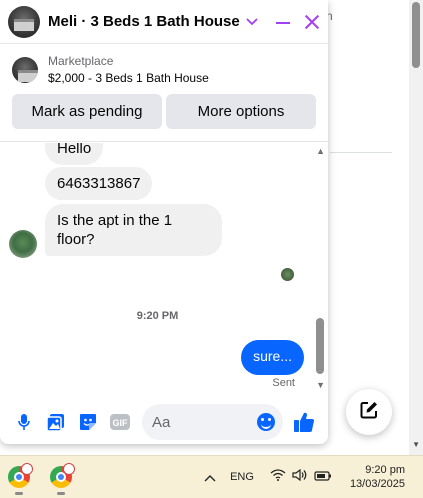 The width and height of the screenshot is (423, 498). I want to click on clock: 9:20 pm 13/03/2025, so click(377, 477).